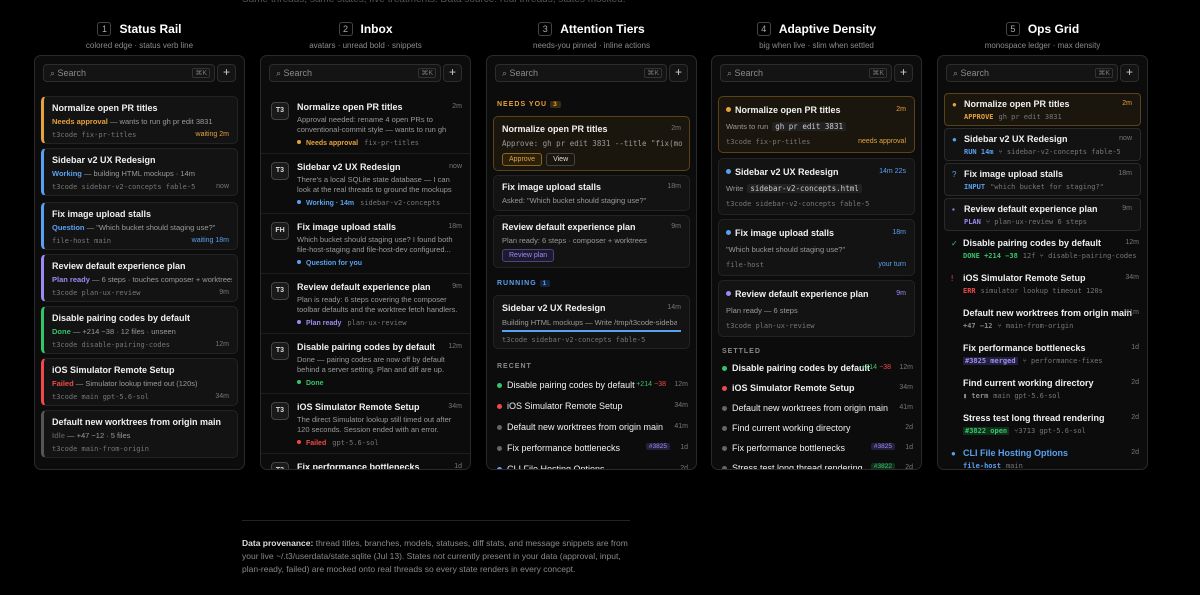  I want to click on branch: fix-pr-titles, so click(391, 143).